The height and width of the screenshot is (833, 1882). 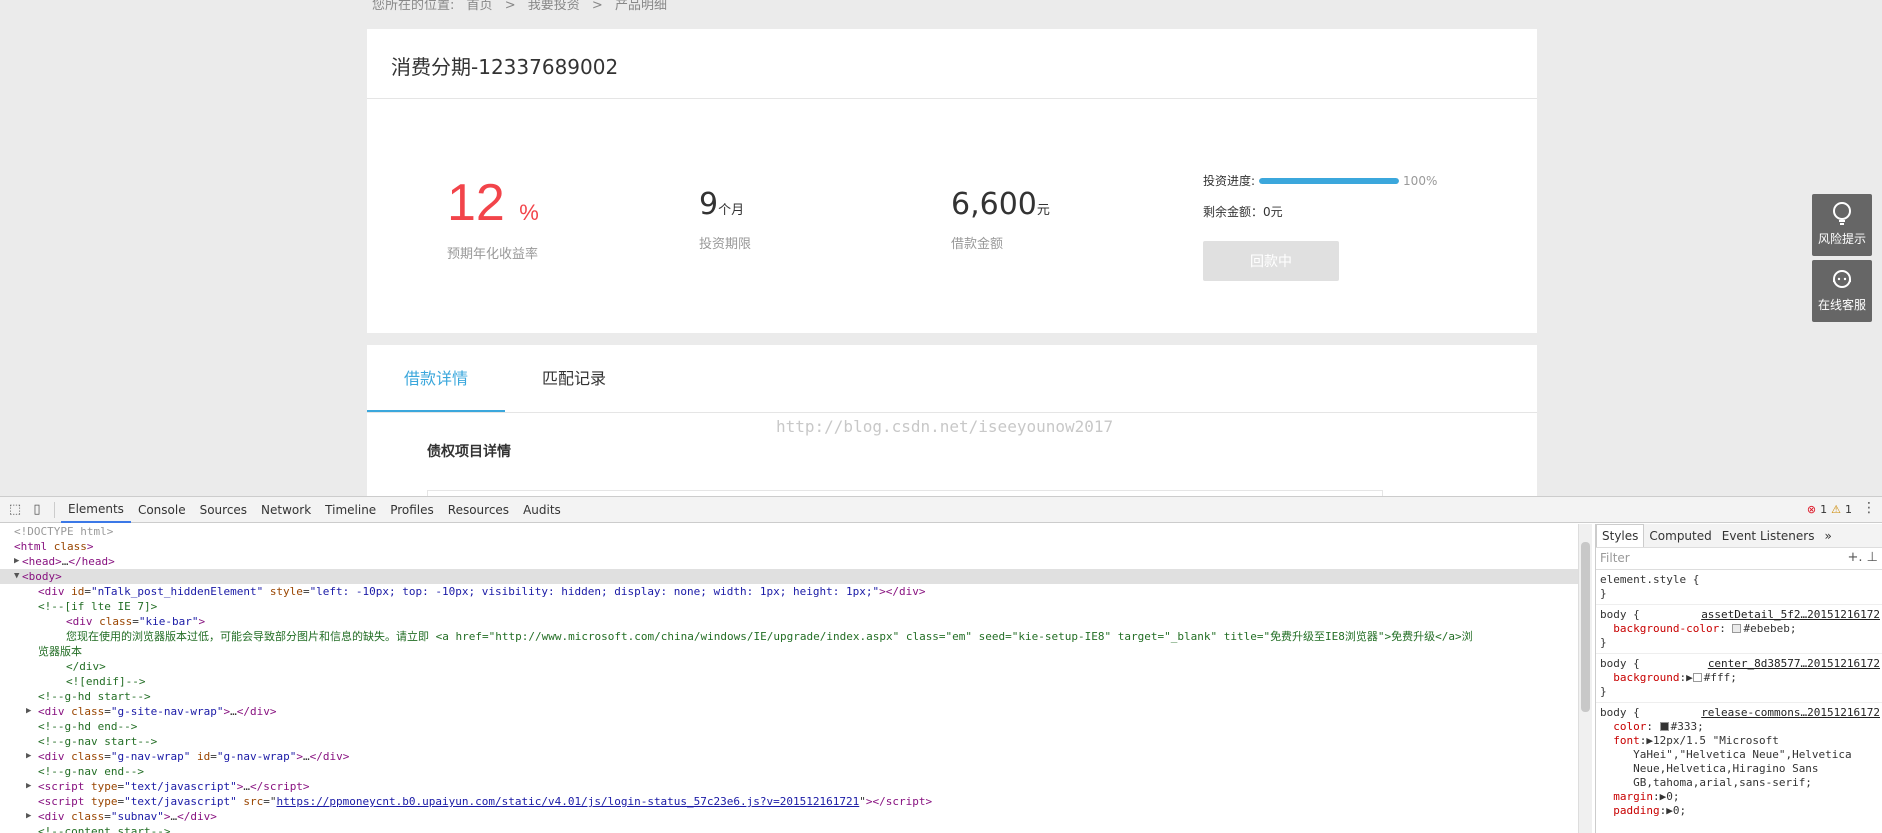 What do you see at coordinates (1620, 535) in the screenshot?
I see `tab-styles: Styles` at bounding box center [1620, 535].